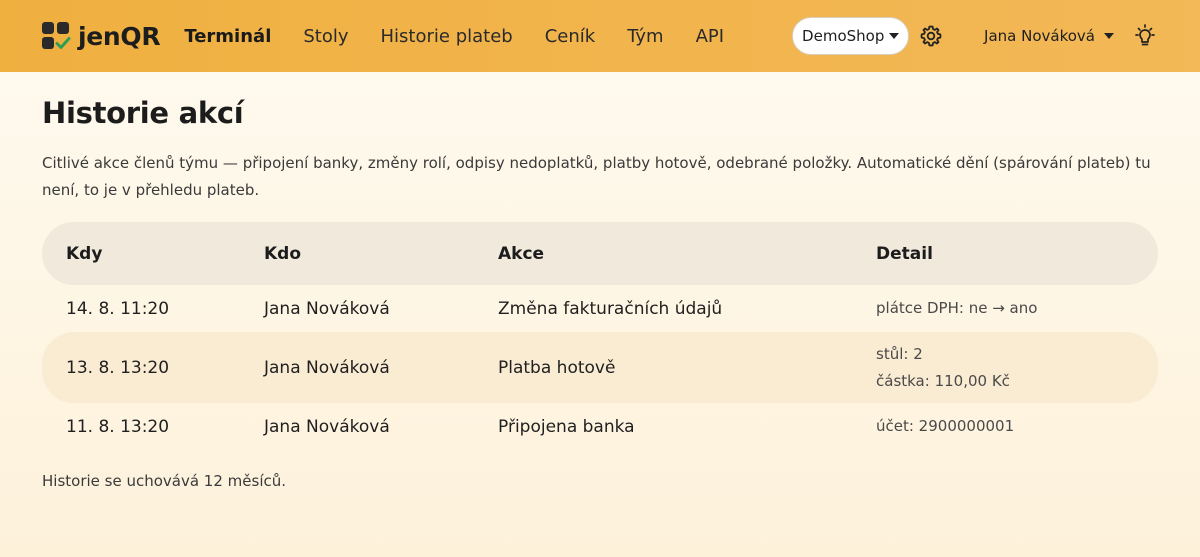 The height and width of the screenshot is (557, 1200). I want to click on detail-line: plátce DPH: ne → ano, so click(957, 308).